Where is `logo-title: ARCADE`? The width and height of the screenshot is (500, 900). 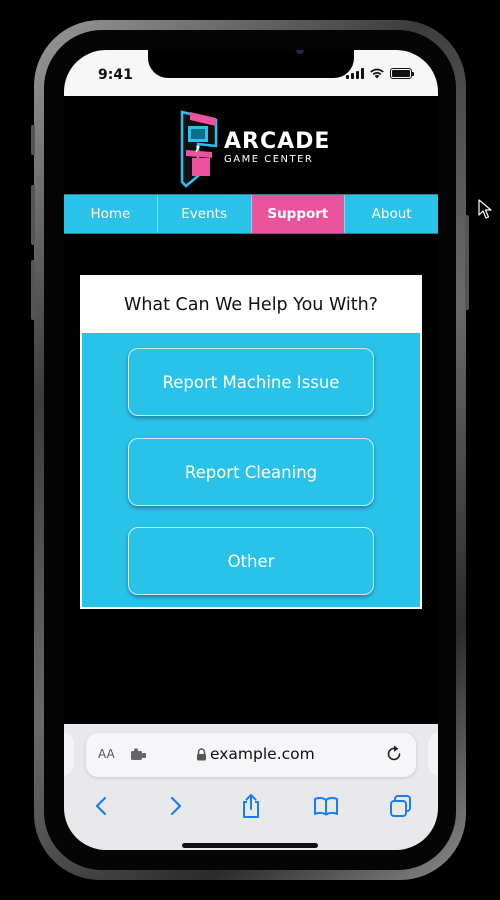
logo-title: ARCADE is located at coordinates (277, 141).